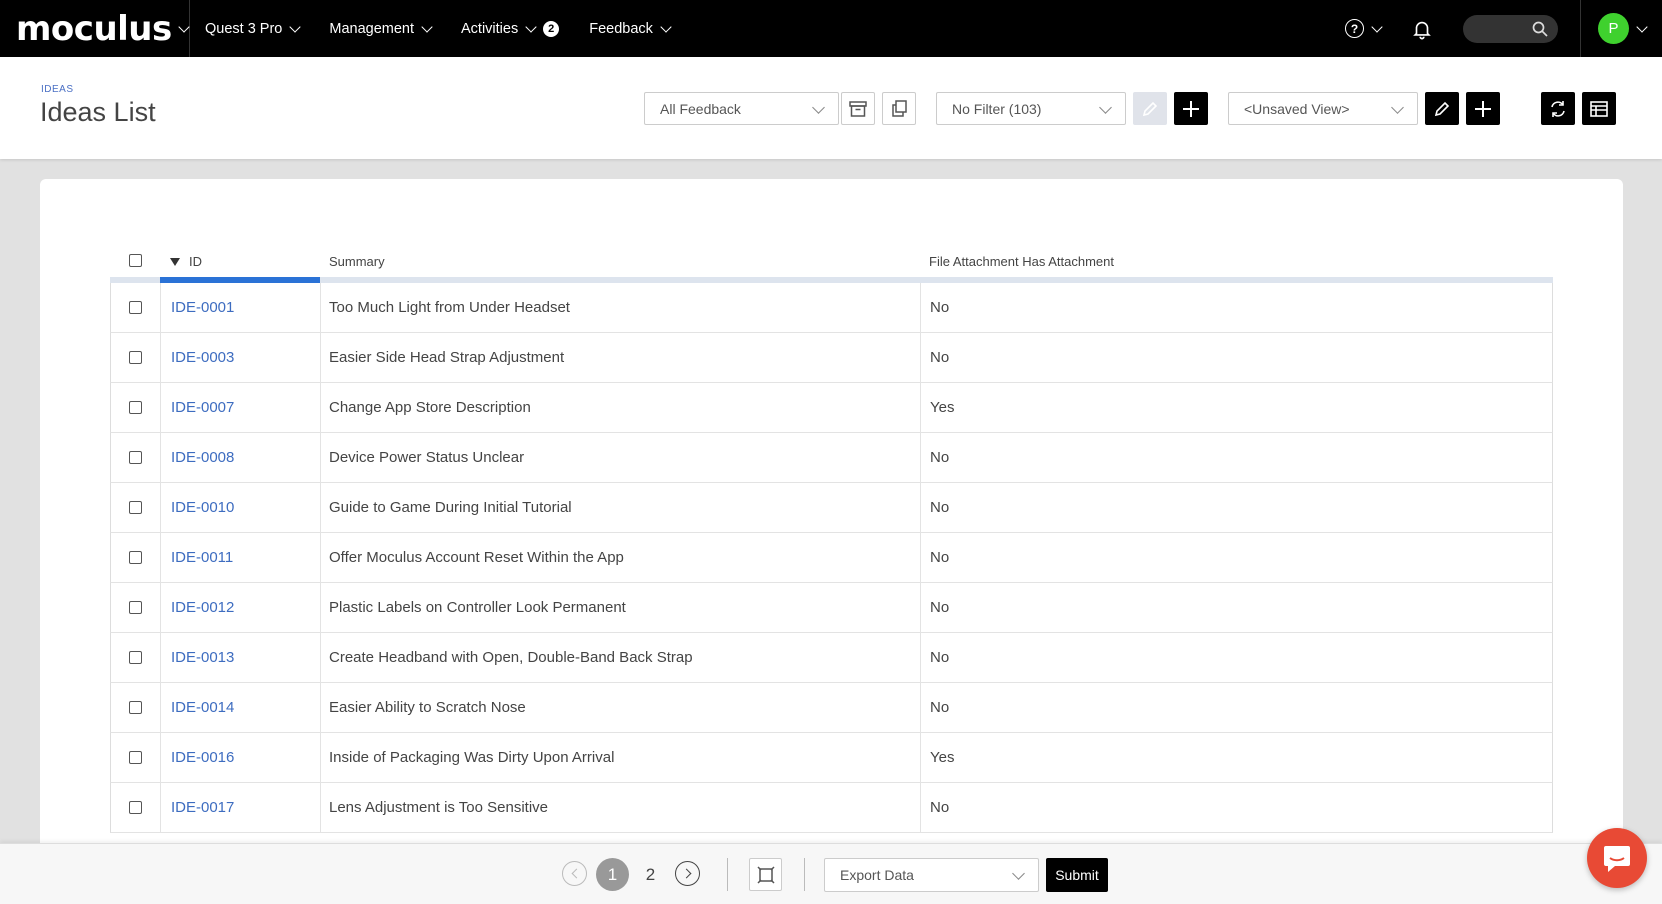 The height and width of the screenshot is (904, 1662). Describe the element at coordinates (241, 457) in the screenshot. I see `idea-id-link: IDE-0008` at that location.